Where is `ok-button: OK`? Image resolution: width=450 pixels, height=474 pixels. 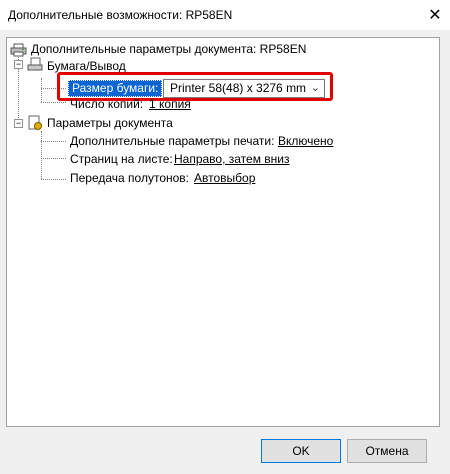 ok-button: OK is located at coordinates (301, 451).